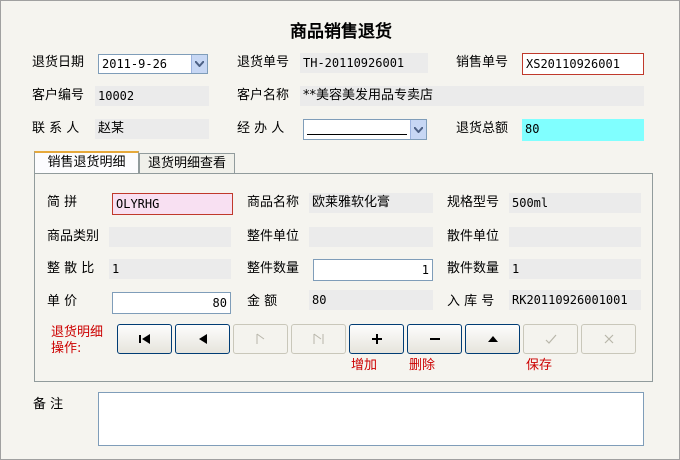  What do you see at coordinates (152, 129) in the screenshot?
I see `contact-field: 赵某` at bounding box center [152, 129].